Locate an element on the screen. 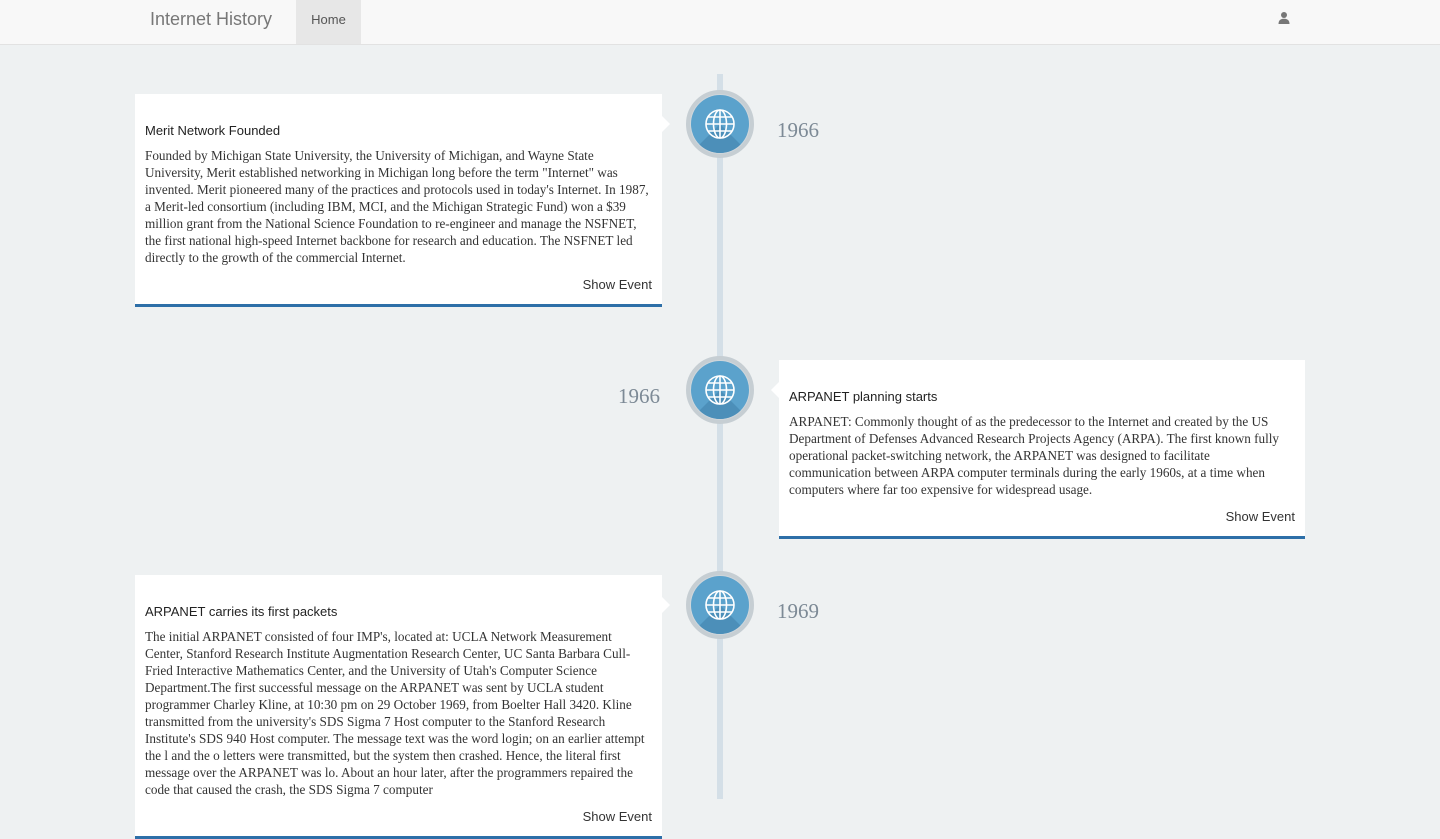 Image resolution: width=1440 pixels, height=839 pixels. user-icon is located at coordinates (1284, 18).